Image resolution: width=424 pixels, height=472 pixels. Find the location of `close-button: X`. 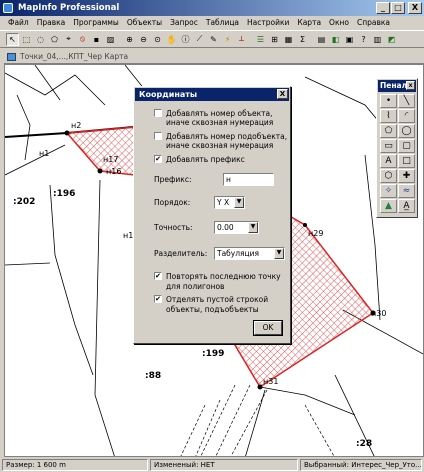

close-button: X is located at coordinates (415, 8).